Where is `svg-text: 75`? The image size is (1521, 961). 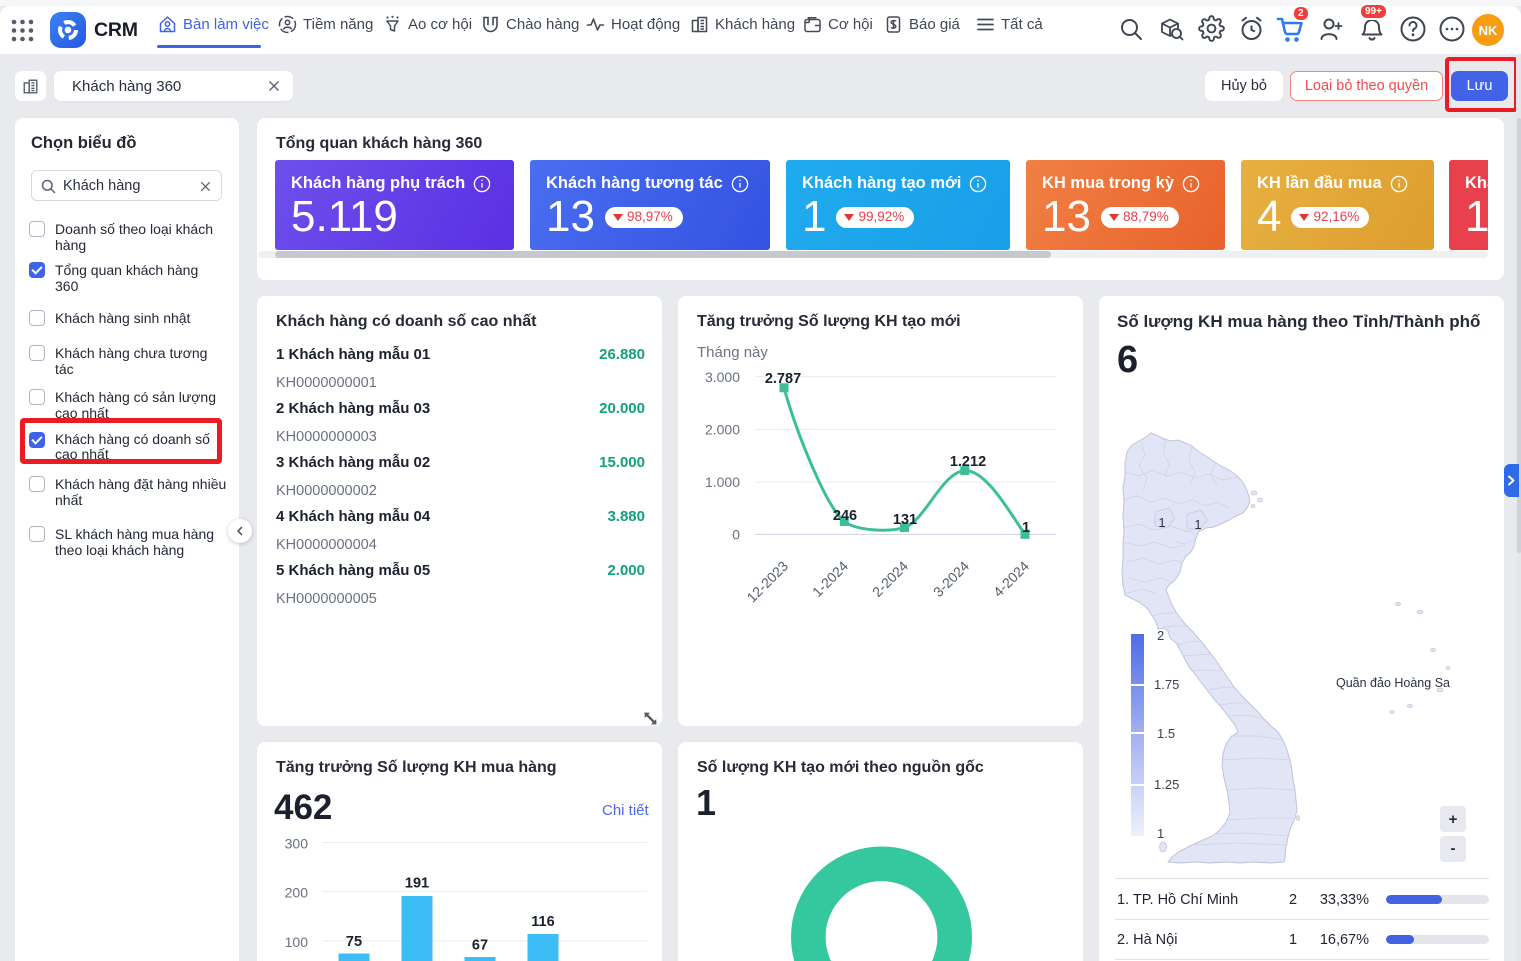
svg-text: 75 is located at coordinates (354, 942).